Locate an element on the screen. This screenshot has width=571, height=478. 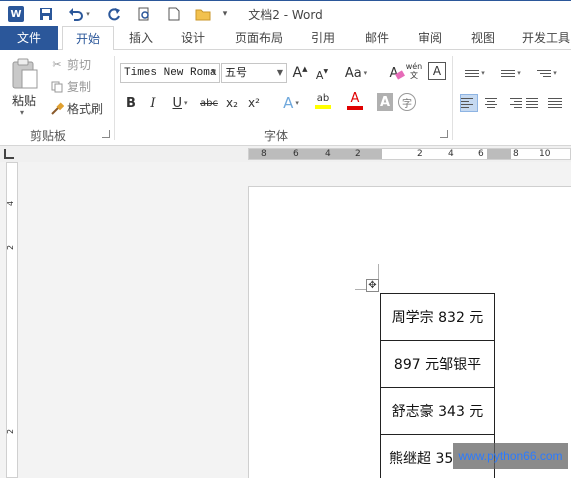
change-case-icon: Aa is located at coordinates (353, 73).